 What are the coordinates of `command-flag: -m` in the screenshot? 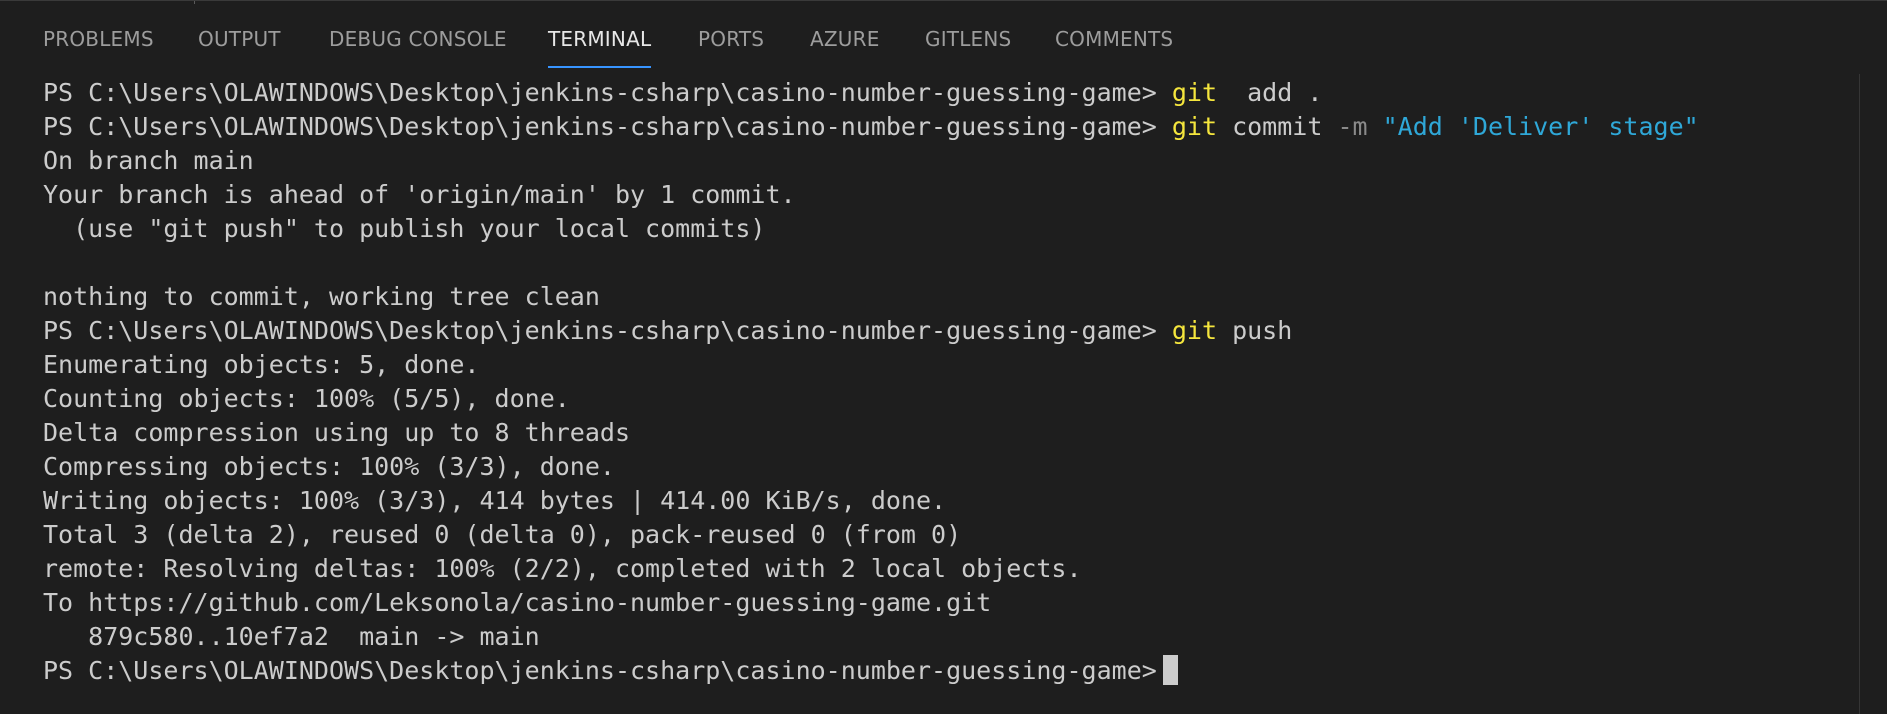 It's located at (1352, 126).